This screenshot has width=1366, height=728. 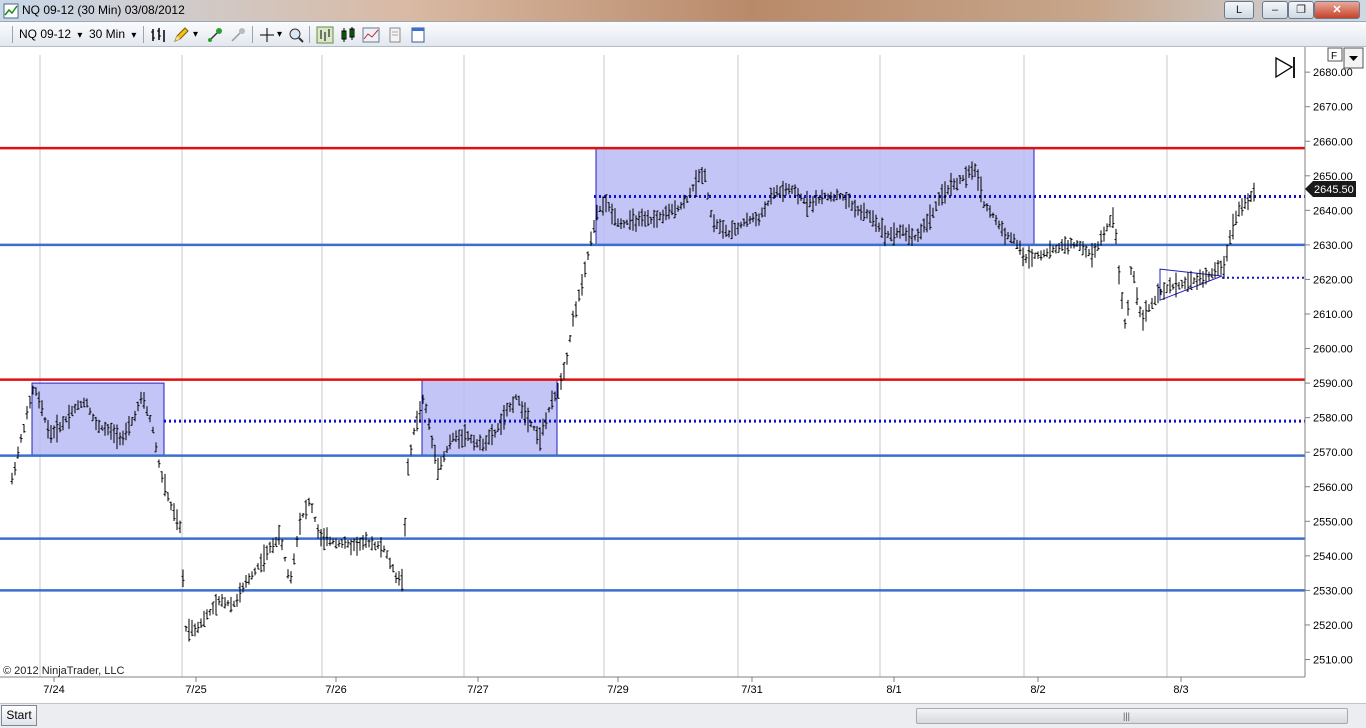 I want to click on y-tick-label: 2540.00, so click(x=1333, y=557).